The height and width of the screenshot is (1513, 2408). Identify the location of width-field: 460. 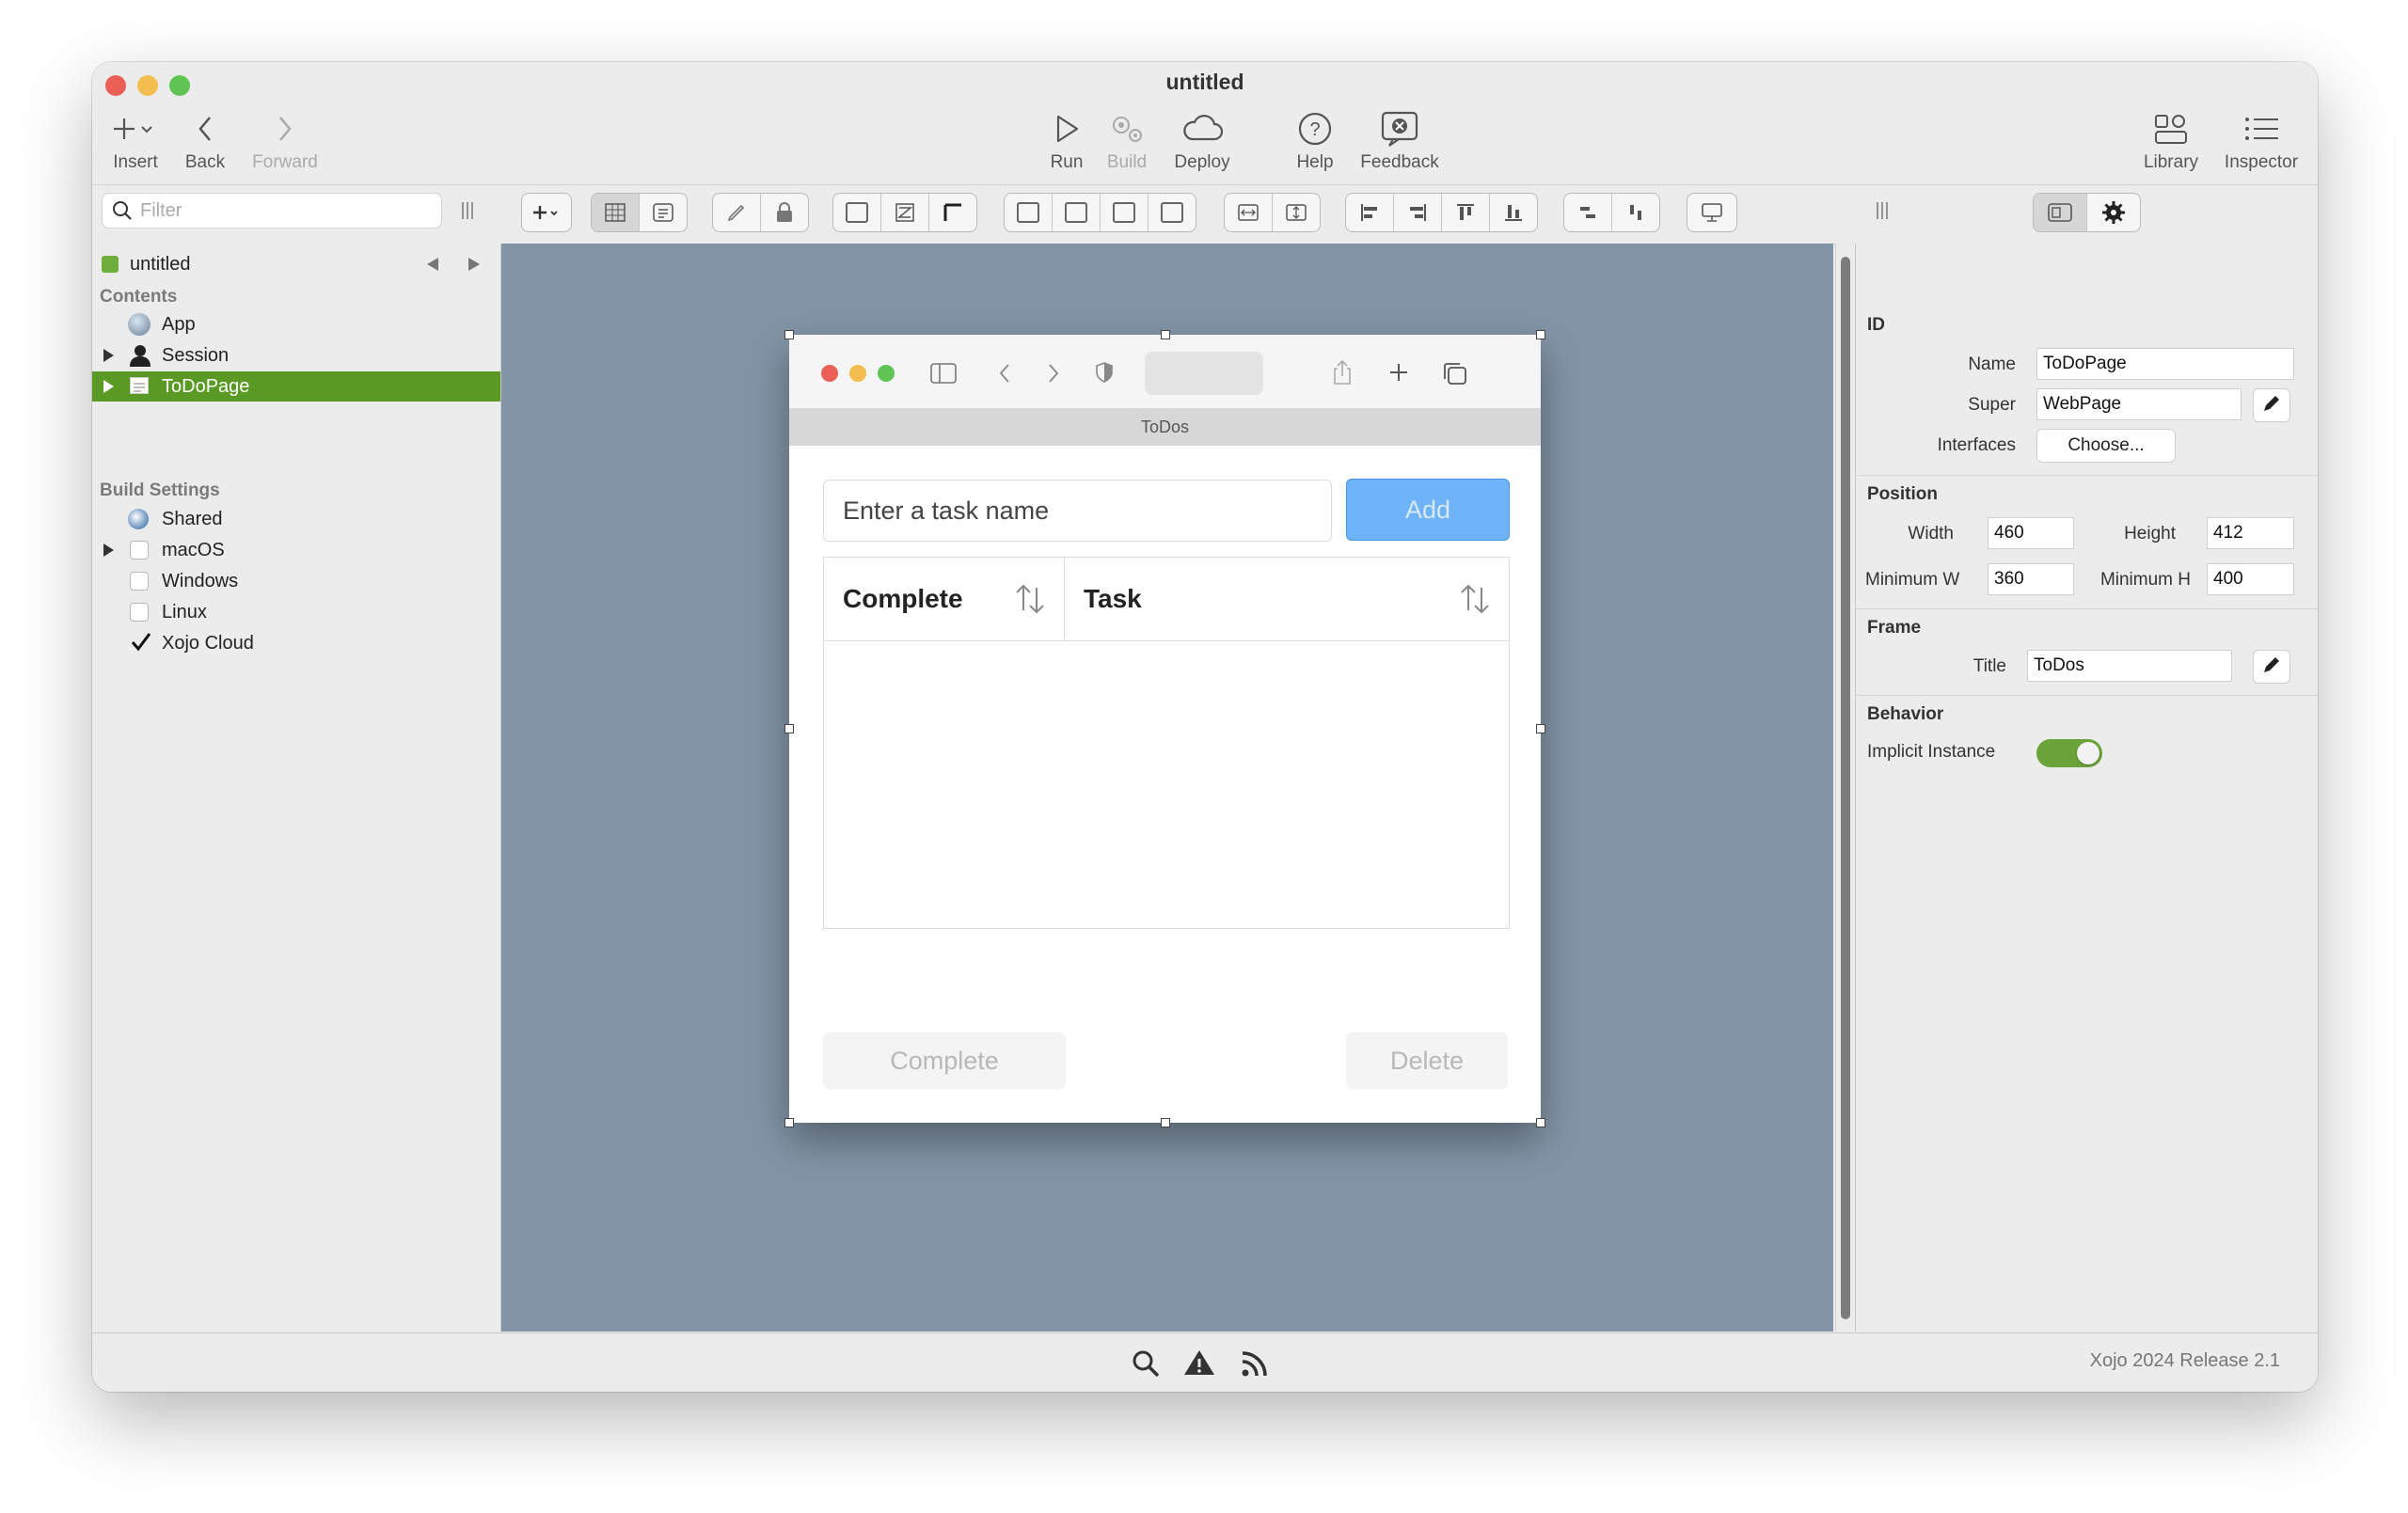
(2031, 533).